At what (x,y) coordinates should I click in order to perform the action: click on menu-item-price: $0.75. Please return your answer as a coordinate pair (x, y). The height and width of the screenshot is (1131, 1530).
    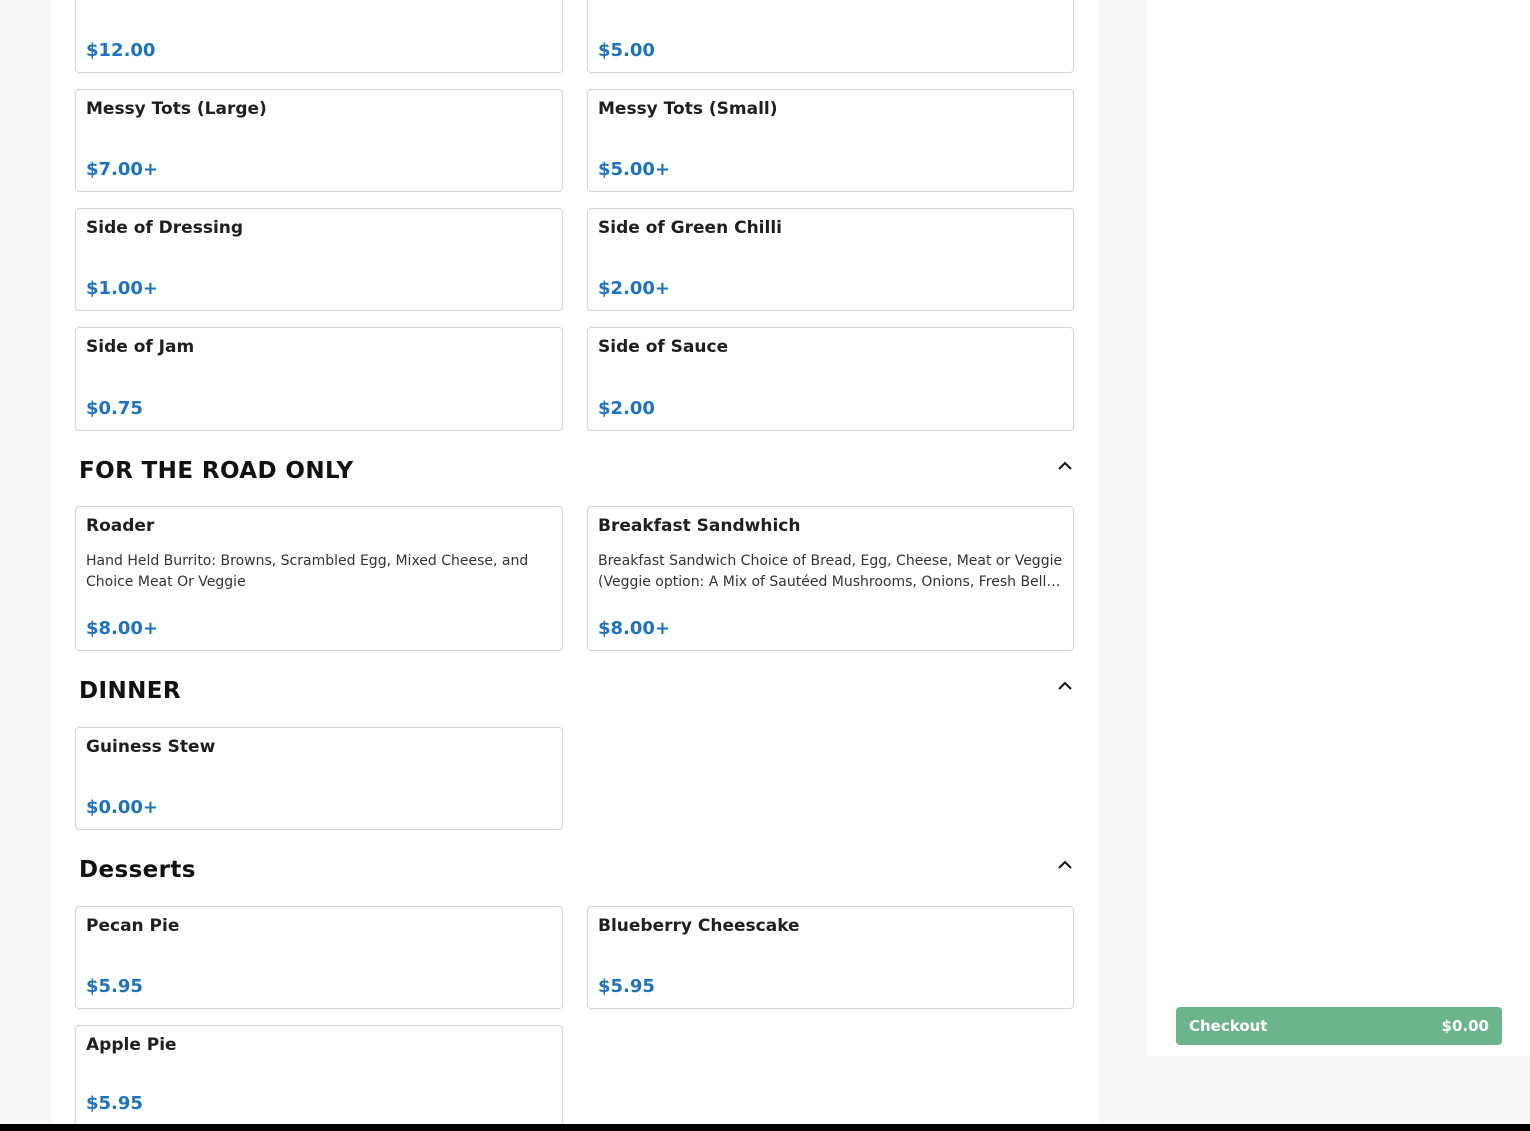
    Looking at the image, I should click on (114, 408).